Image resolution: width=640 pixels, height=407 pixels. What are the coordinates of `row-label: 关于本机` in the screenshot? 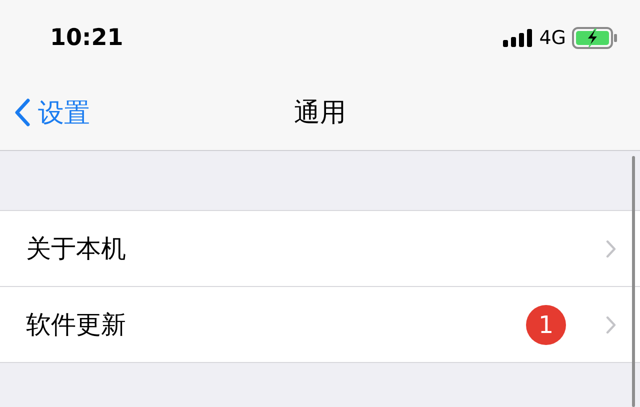 It's located at (76, 249).